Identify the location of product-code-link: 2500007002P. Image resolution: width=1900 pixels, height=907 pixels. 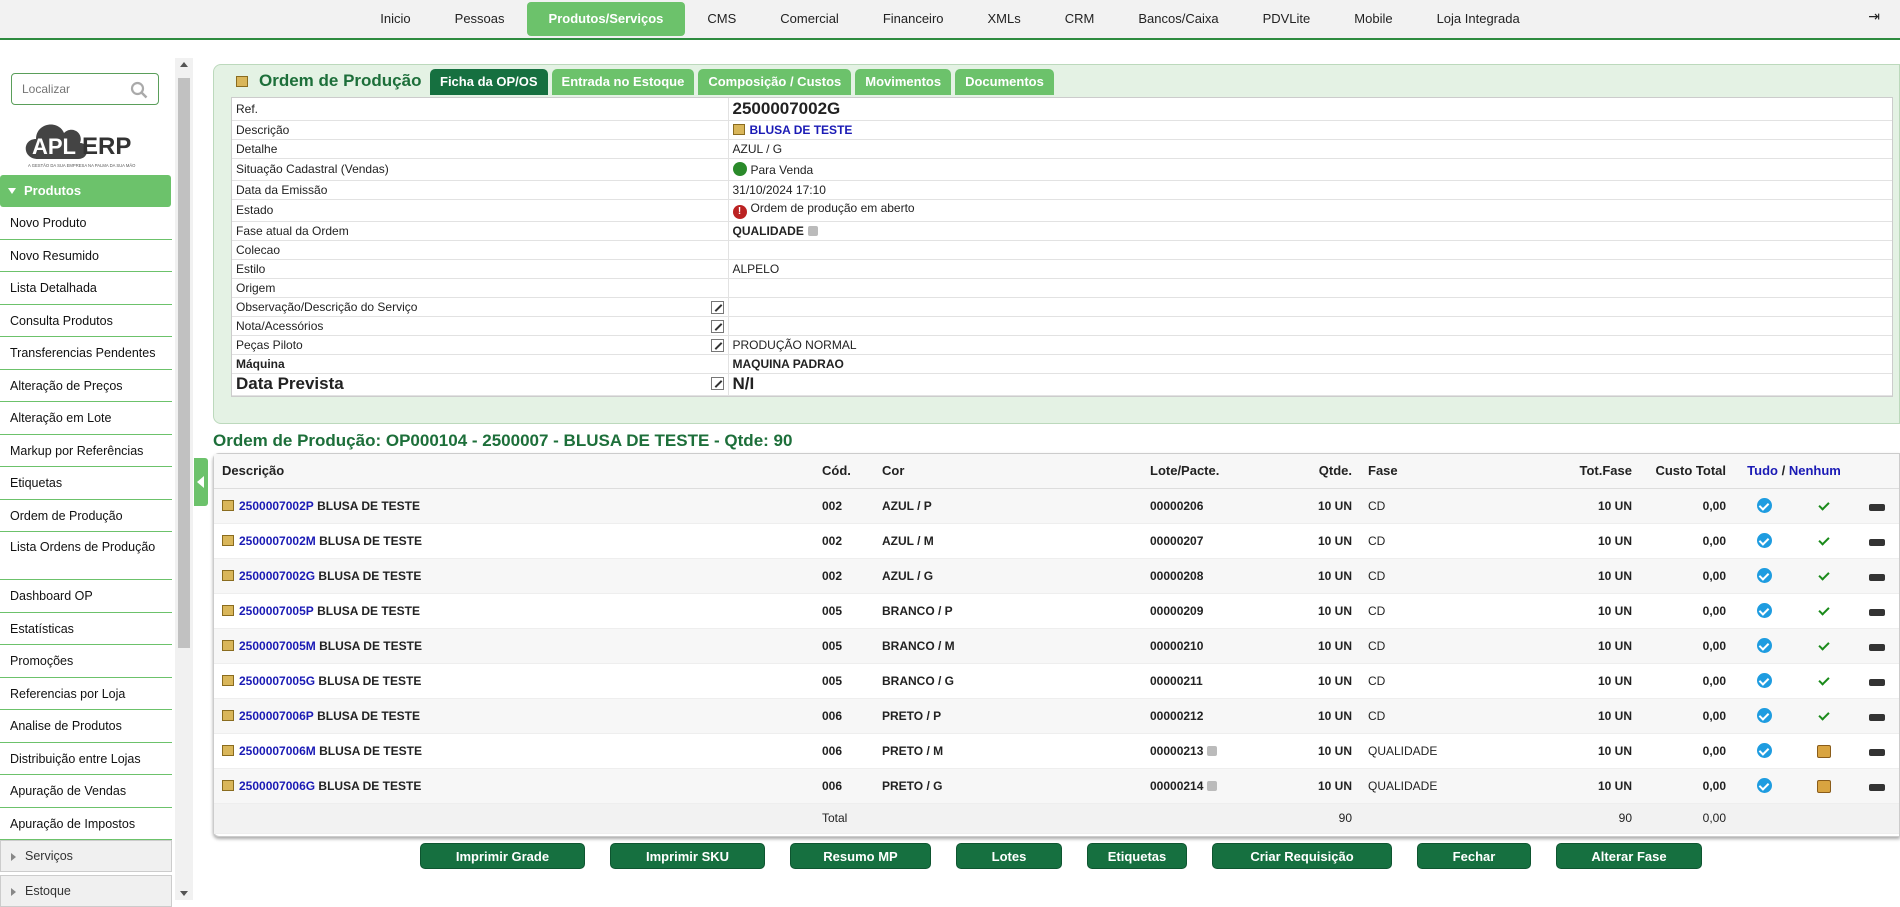
(276, 506).